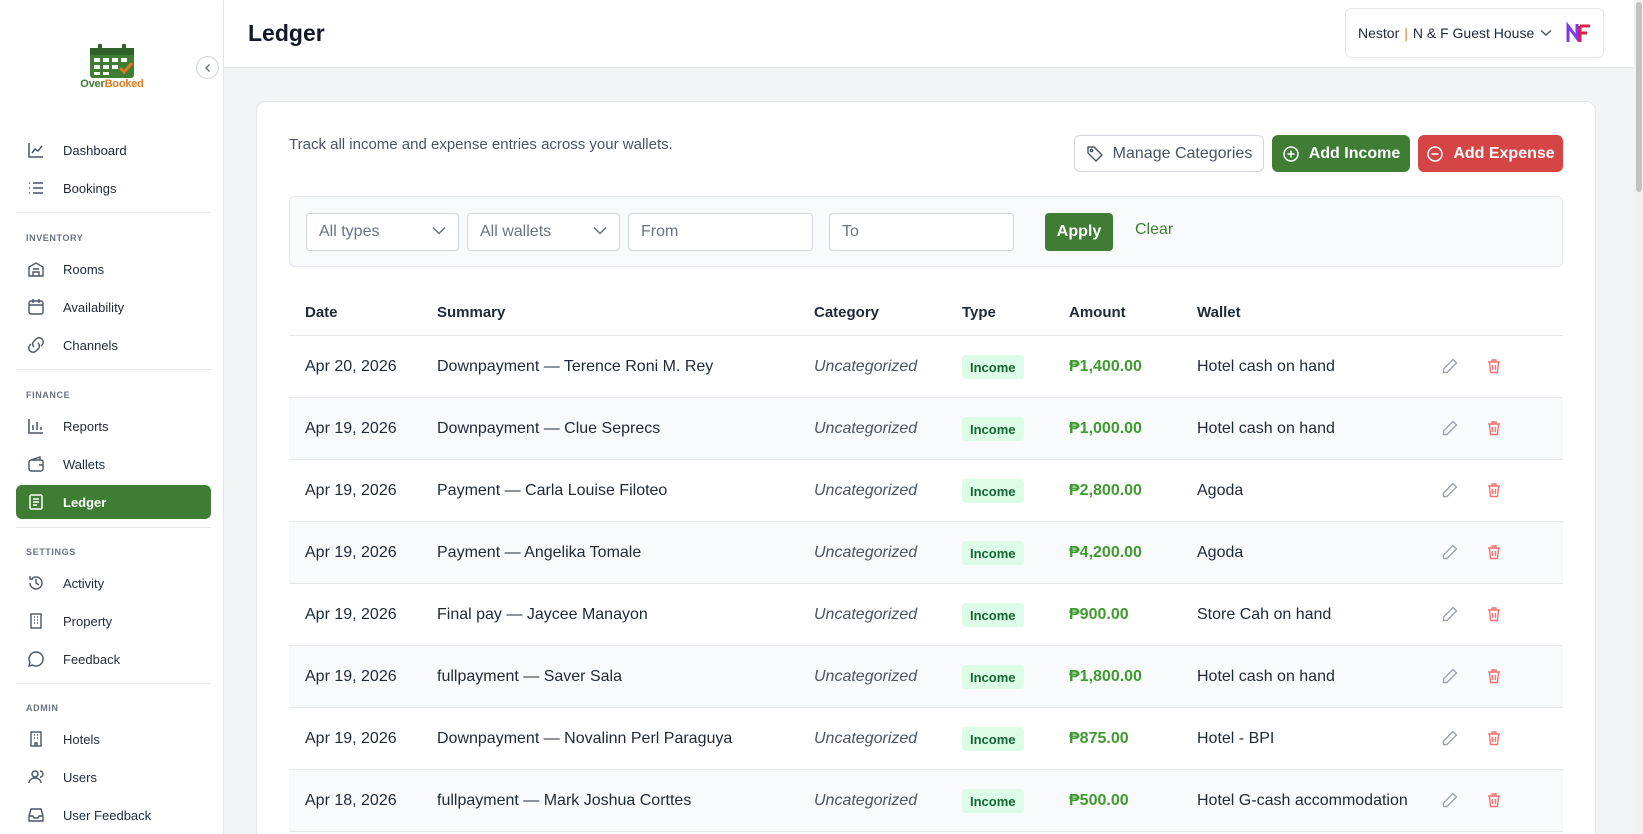  I want to click on link-icon, so click(36, 345).